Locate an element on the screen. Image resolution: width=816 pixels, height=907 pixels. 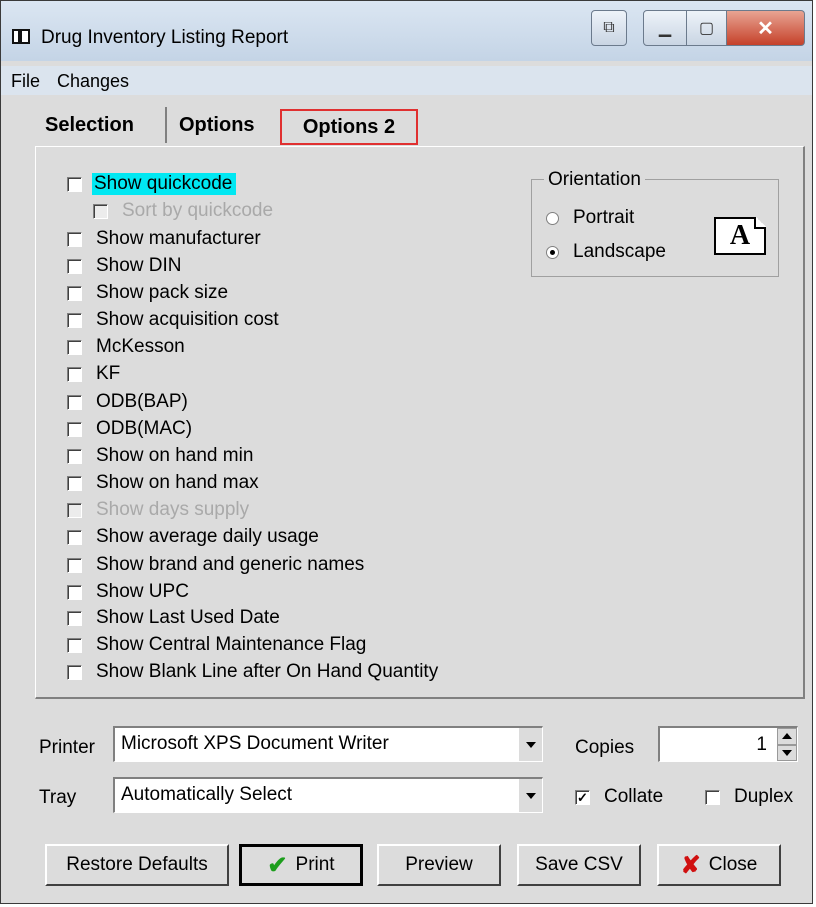
title-bar: Drug Inventory Listing Report ⧉ ▁ ▢ ✕ is located at coordinates (406, 31).